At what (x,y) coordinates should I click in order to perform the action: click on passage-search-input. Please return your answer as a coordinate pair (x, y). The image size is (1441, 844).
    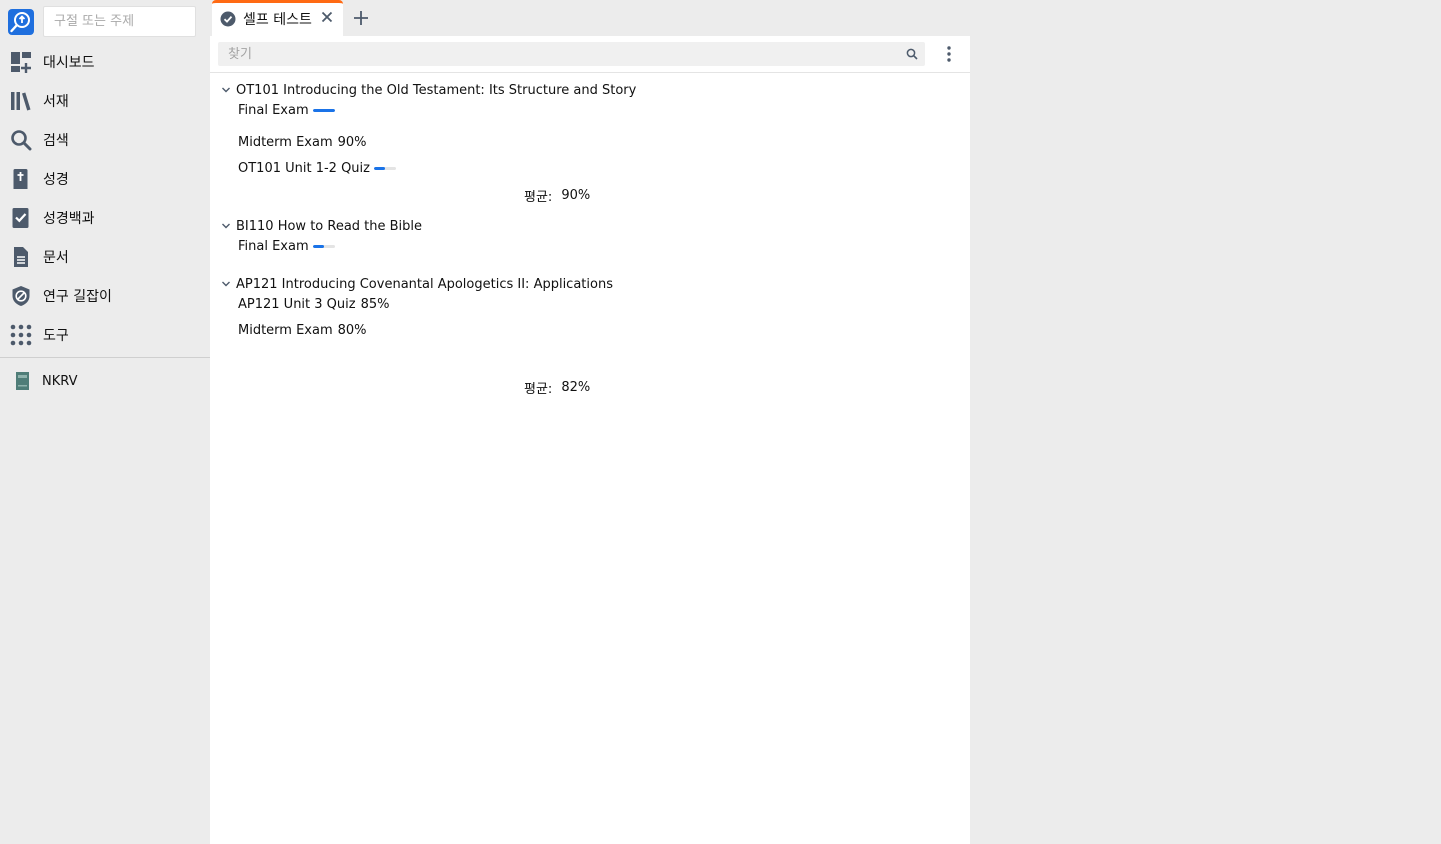
    Looking at the image, I should click on (119, 21).